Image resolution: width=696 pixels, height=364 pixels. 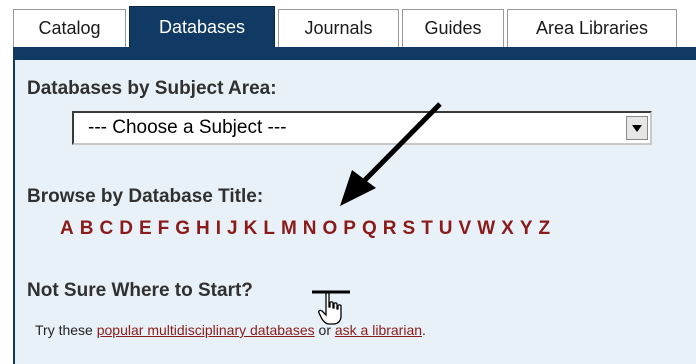 What do you see at coordinates (362, 128) in the screenshot?
I see `subject-select: --- Choose a Subject ---` at bounding box center [362, 128].